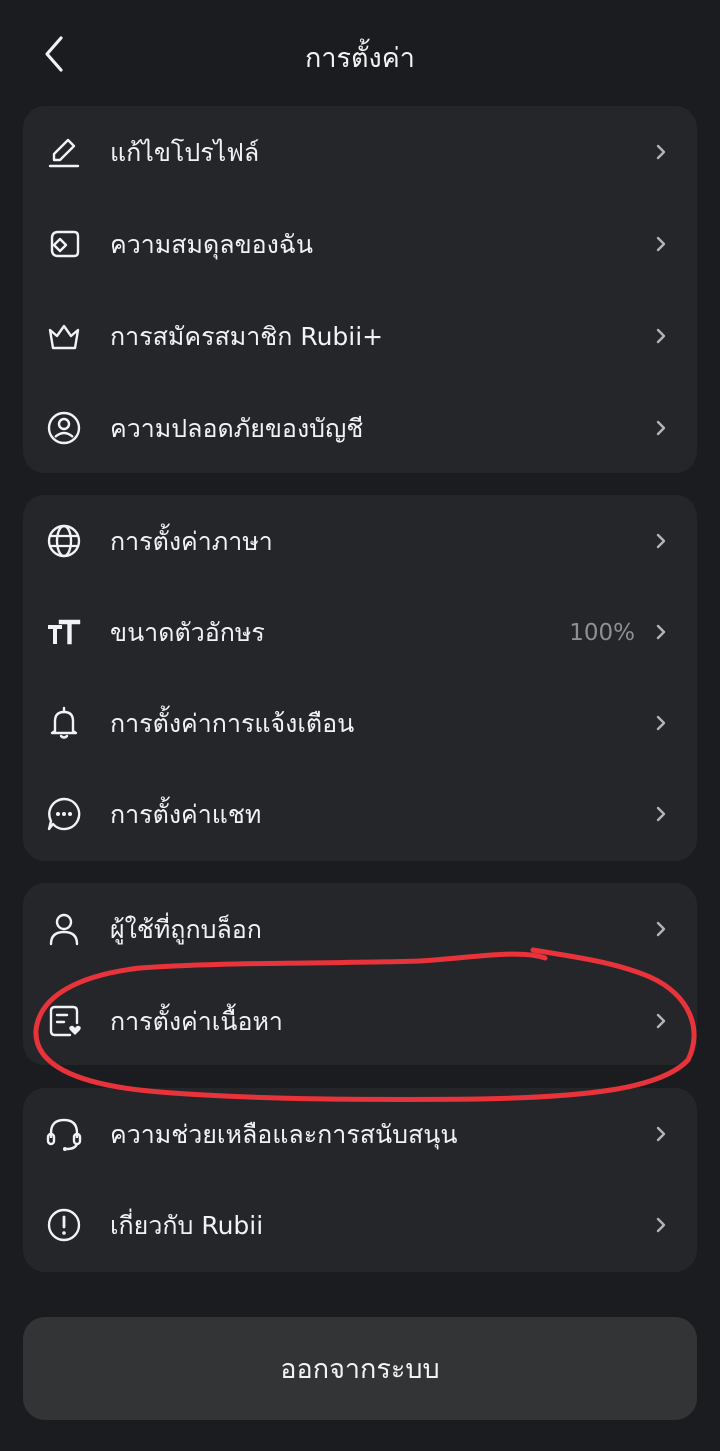 Image resolution: width=720 pixels, height=1451 pixels. Describe the element at coordinates (185, 152) in the screenshot. I see `menu-item-label: แก้ไขโปรไฟล์` at that location.